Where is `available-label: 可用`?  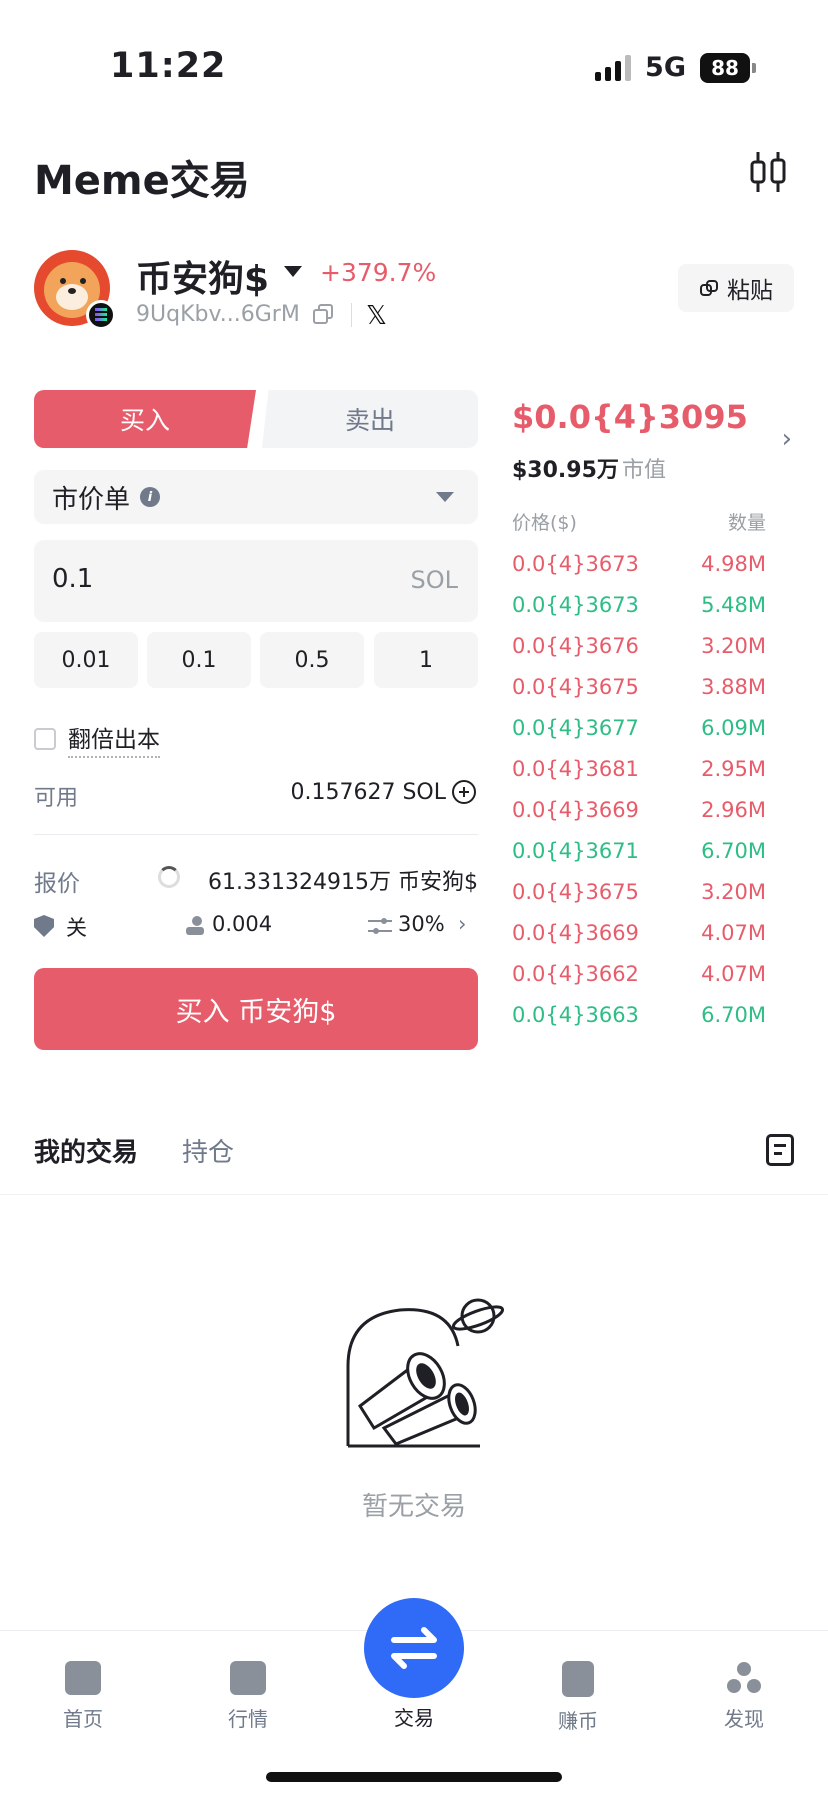 available-label: 可用 is located at coordinates (56, 798).